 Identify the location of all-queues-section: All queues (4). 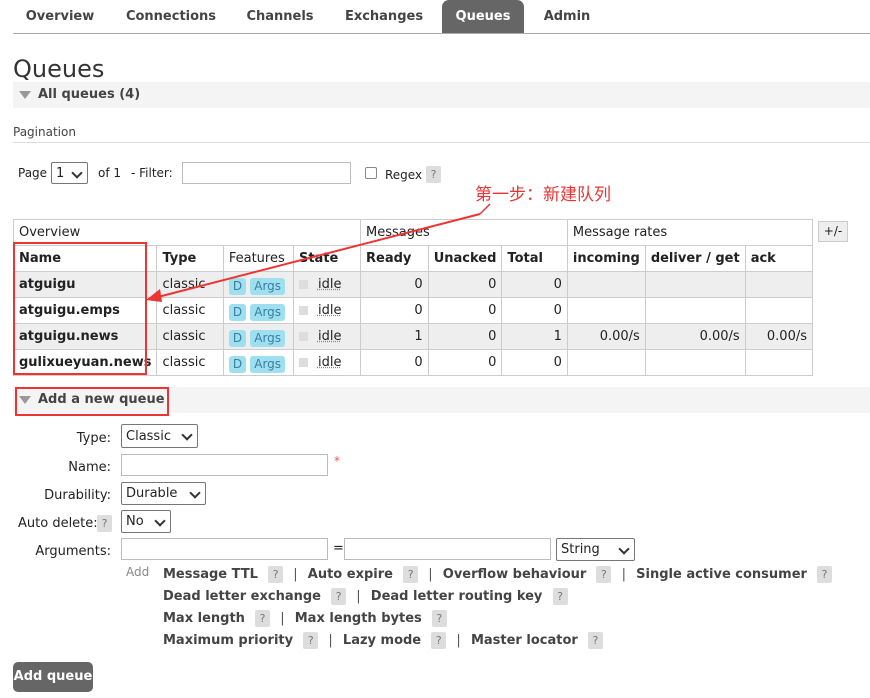
(441, 95).